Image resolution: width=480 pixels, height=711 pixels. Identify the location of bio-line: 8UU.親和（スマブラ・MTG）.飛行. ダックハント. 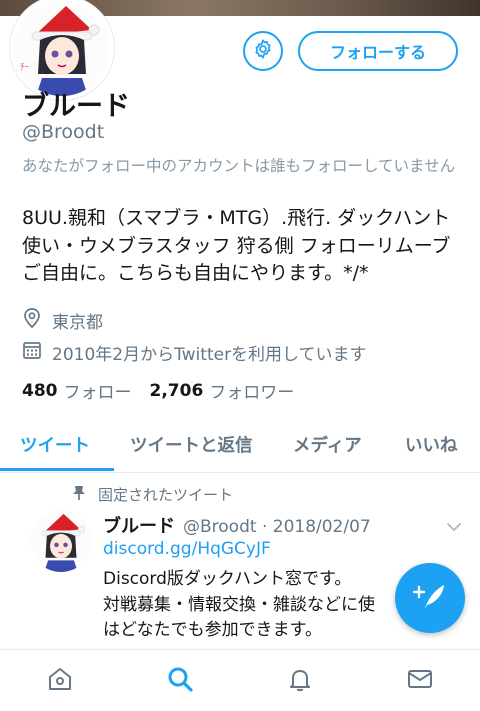
(236, 218).